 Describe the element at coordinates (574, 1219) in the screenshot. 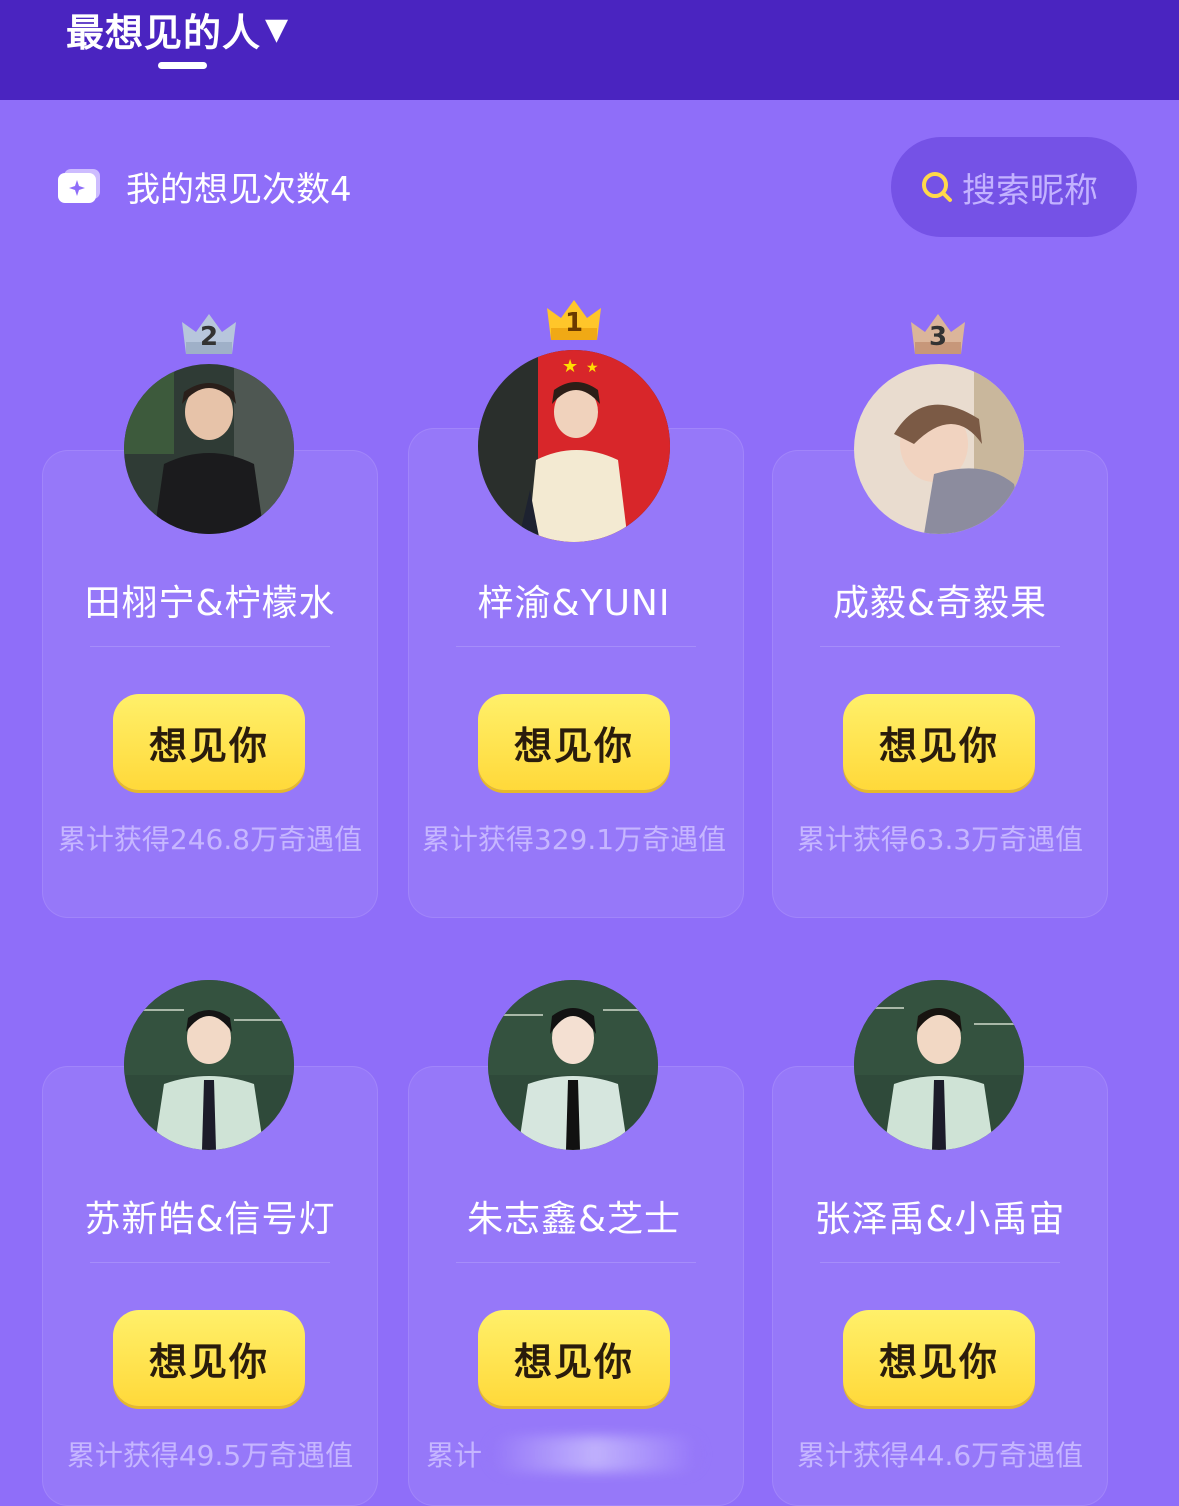

I see `person-name: 朱志鑫&芝士` at that location.